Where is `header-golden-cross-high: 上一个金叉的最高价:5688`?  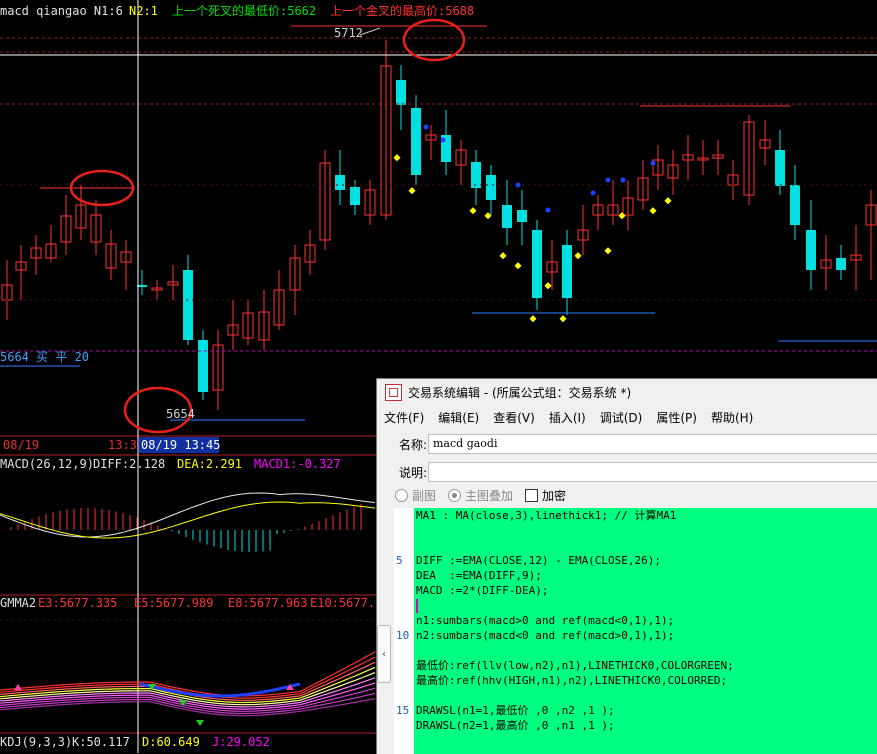 header-golden-cross-high: 上一个金叉的最高价:5688 is located at coordinates (402, 10).